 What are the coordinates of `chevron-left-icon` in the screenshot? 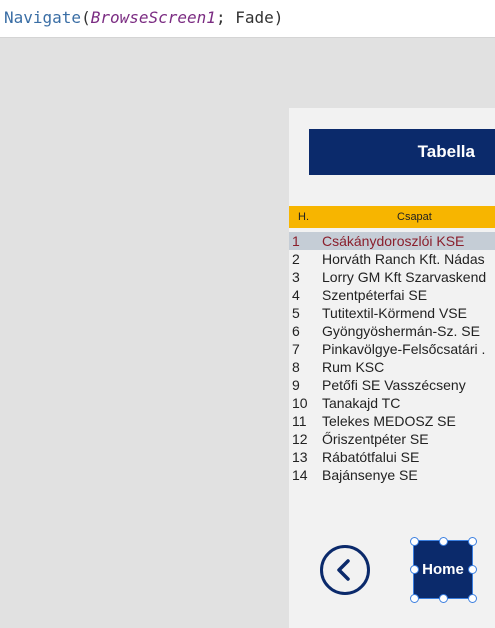 It's located at (343, 570).